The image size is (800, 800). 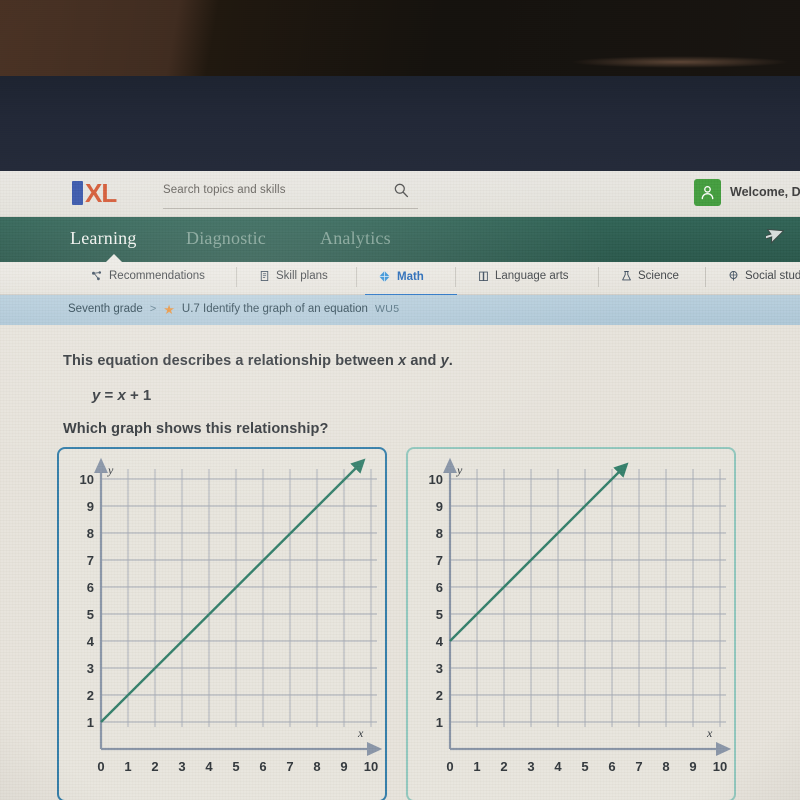 What do you see at coordinates (121, 395) in the screenshot?
I see `equation: y = x + 1` at bounding box center [121, 395].